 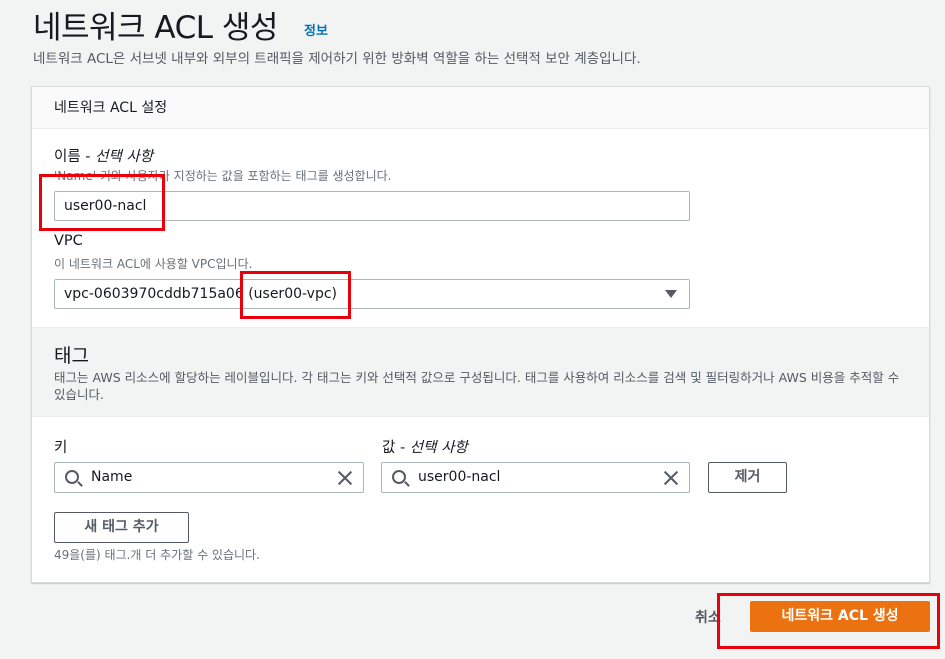 I want to click on tag-value-label-text: 값 -, so click(x=396, y=448).